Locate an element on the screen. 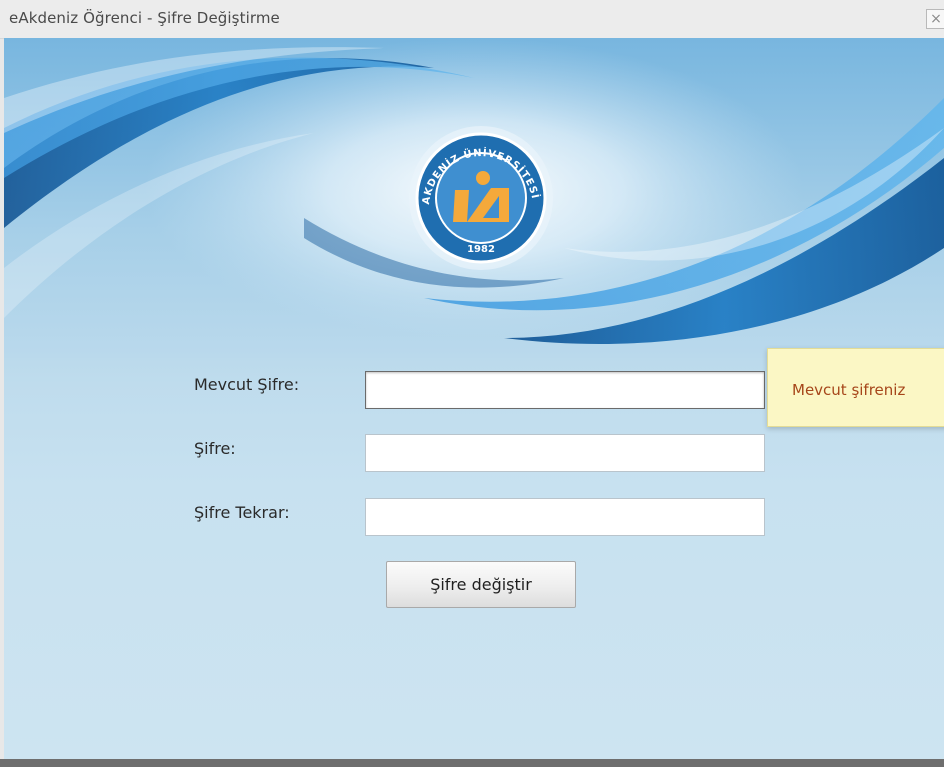 The image size is (944, 767). logo-year: 1982 is located at coordinates (481, 249).